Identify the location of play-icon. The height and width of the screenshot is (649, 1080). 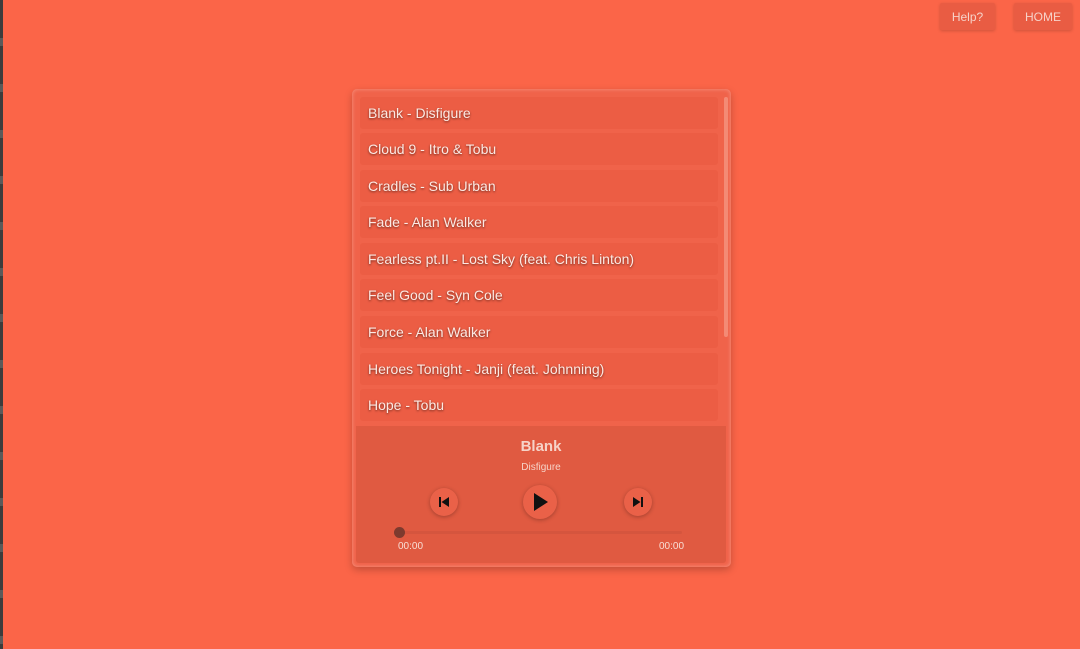
(541, 502).